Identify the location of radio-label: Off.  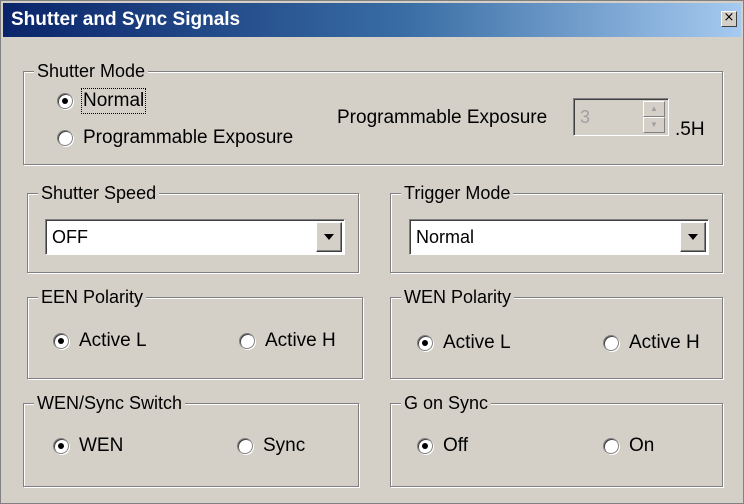
(455, 445).